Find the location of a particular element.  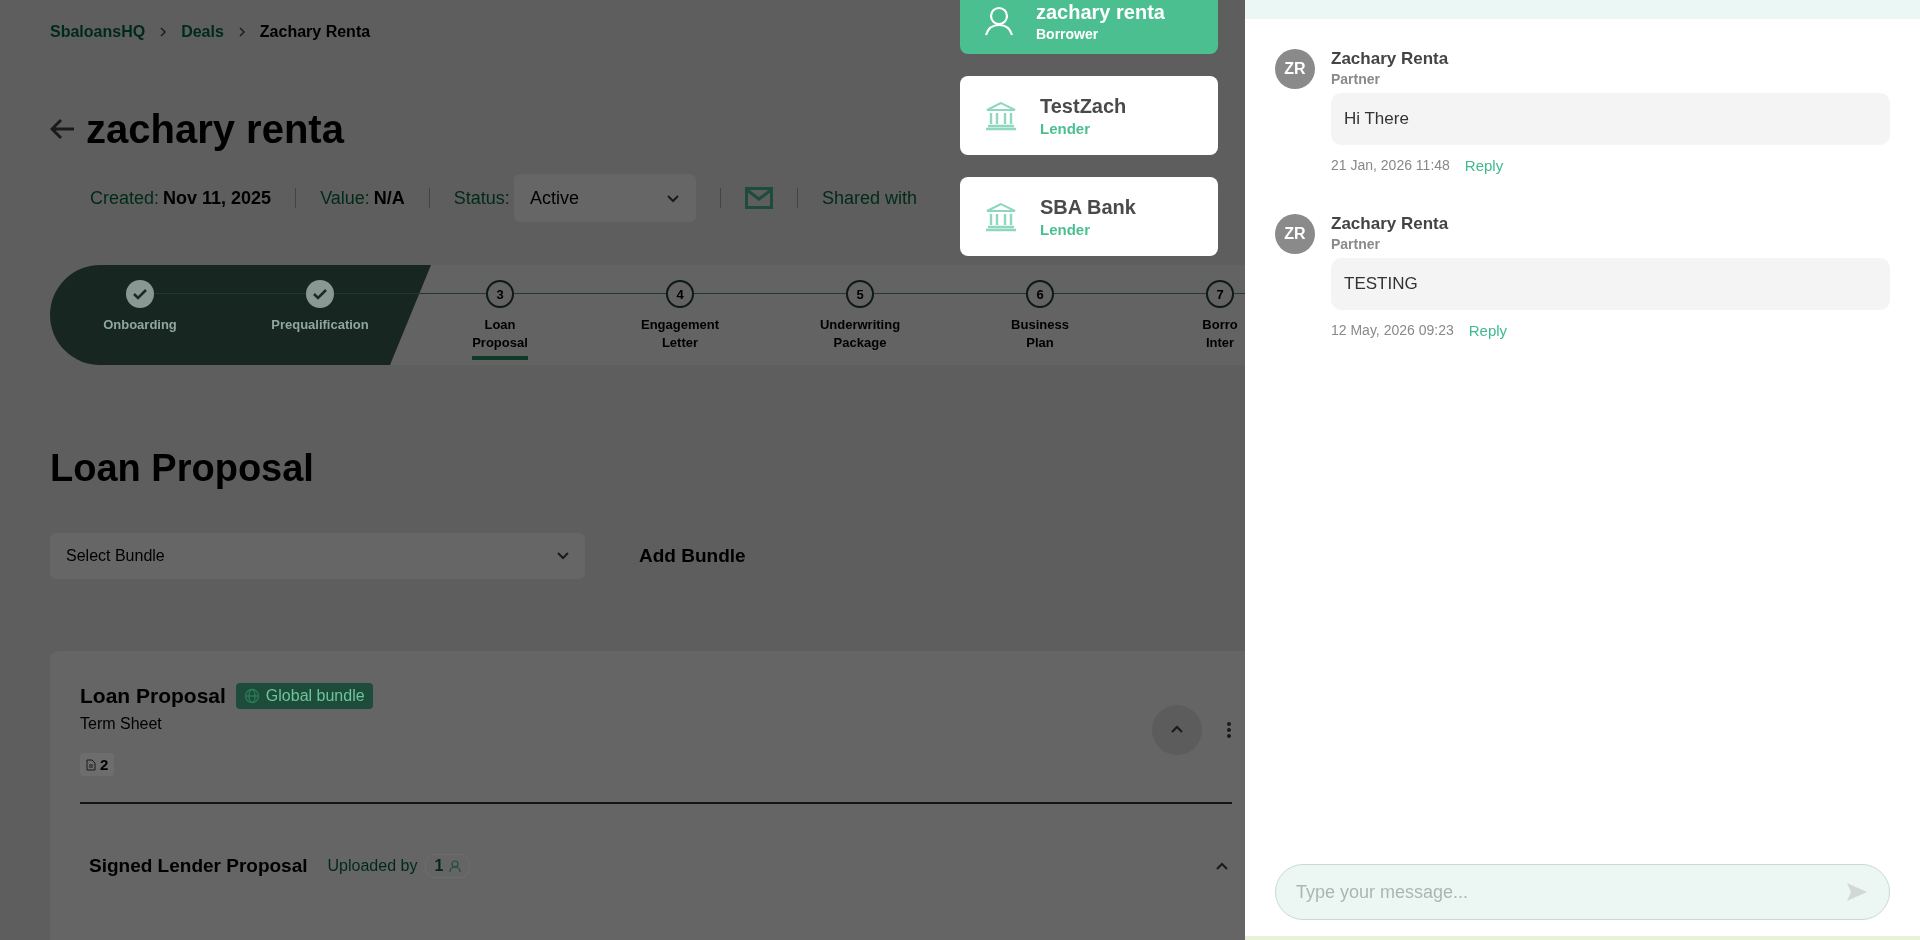

step-tab: Underwriting Package is located at coordinates (860, 338).